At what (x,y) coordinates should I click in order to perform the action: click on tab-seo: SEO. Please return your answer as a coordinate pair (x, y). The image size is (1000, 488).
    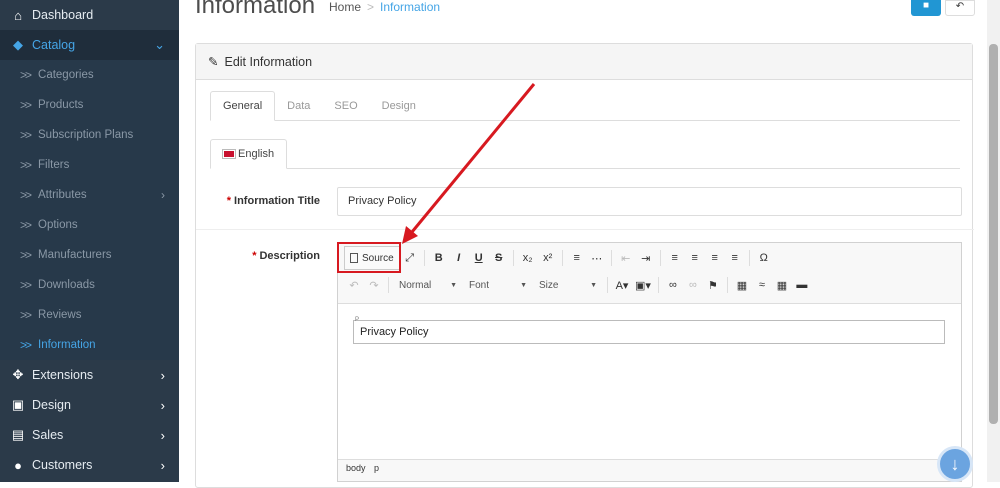
    Looking at the image, I should click on (345, 106).